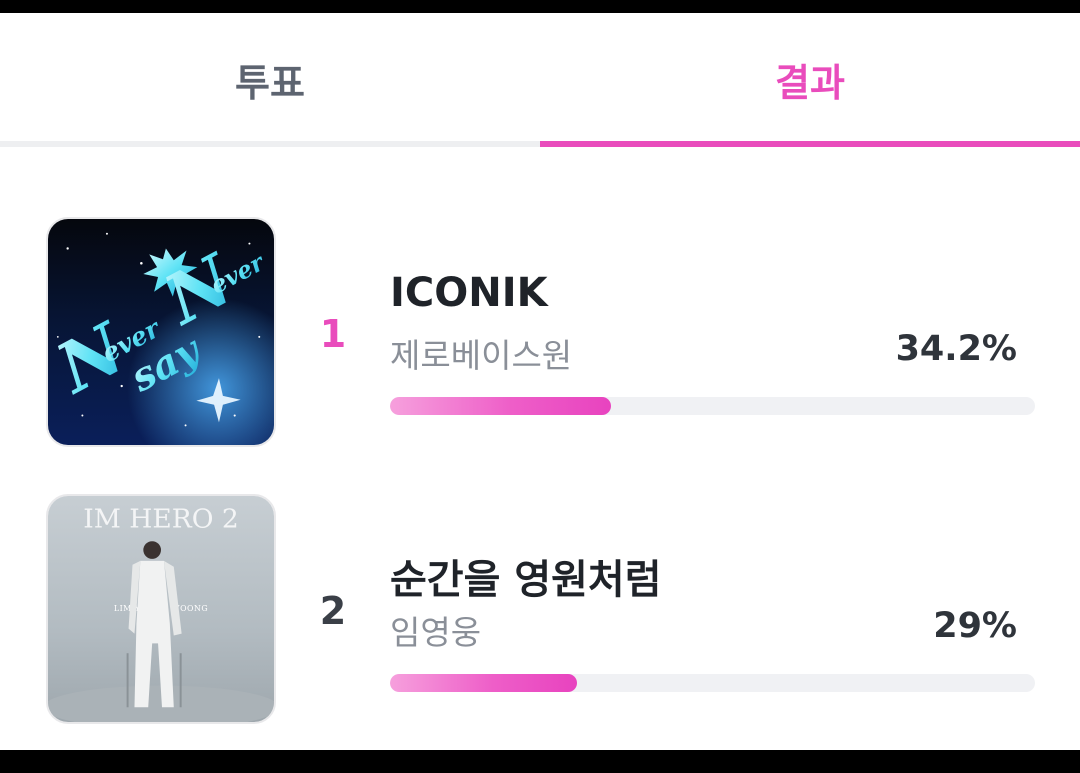  Describe the element at coordinates (481, 355) in the screenshot. I see `artist-name: 제로베이스원` at that location.